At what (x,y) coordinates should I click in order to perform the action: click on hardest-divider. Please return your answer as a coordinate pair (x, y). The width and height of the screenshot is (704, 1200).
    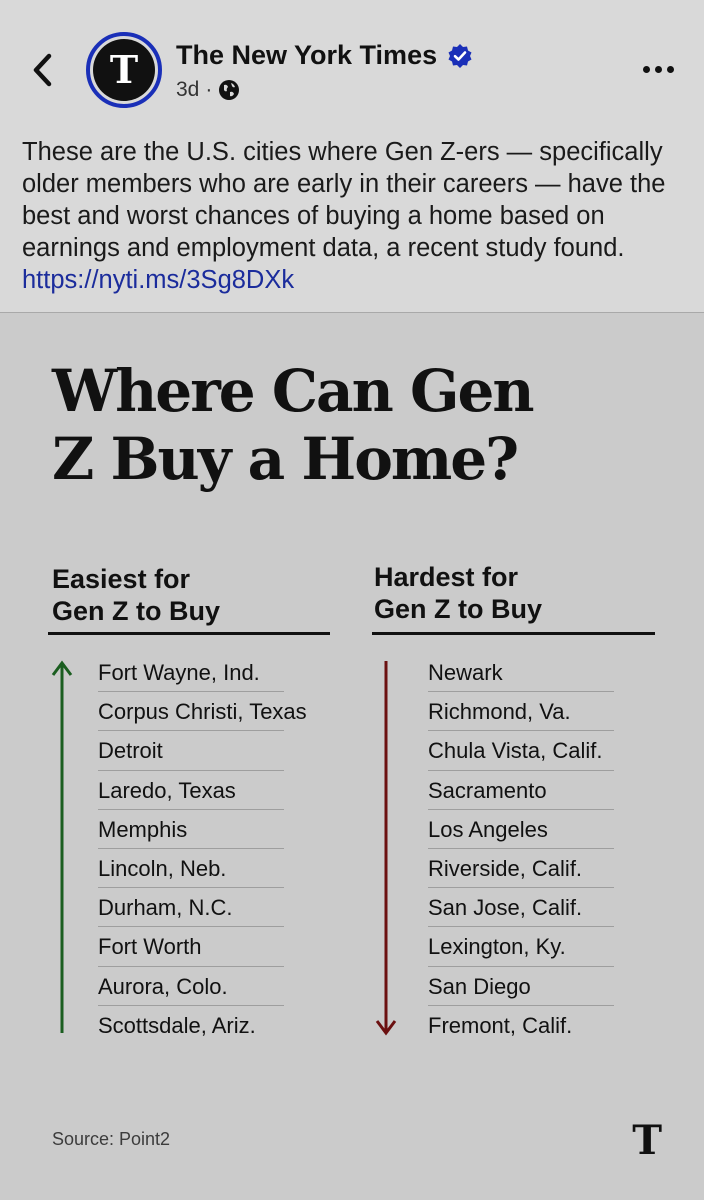
    Looking at the image, I should click on (513, 633).